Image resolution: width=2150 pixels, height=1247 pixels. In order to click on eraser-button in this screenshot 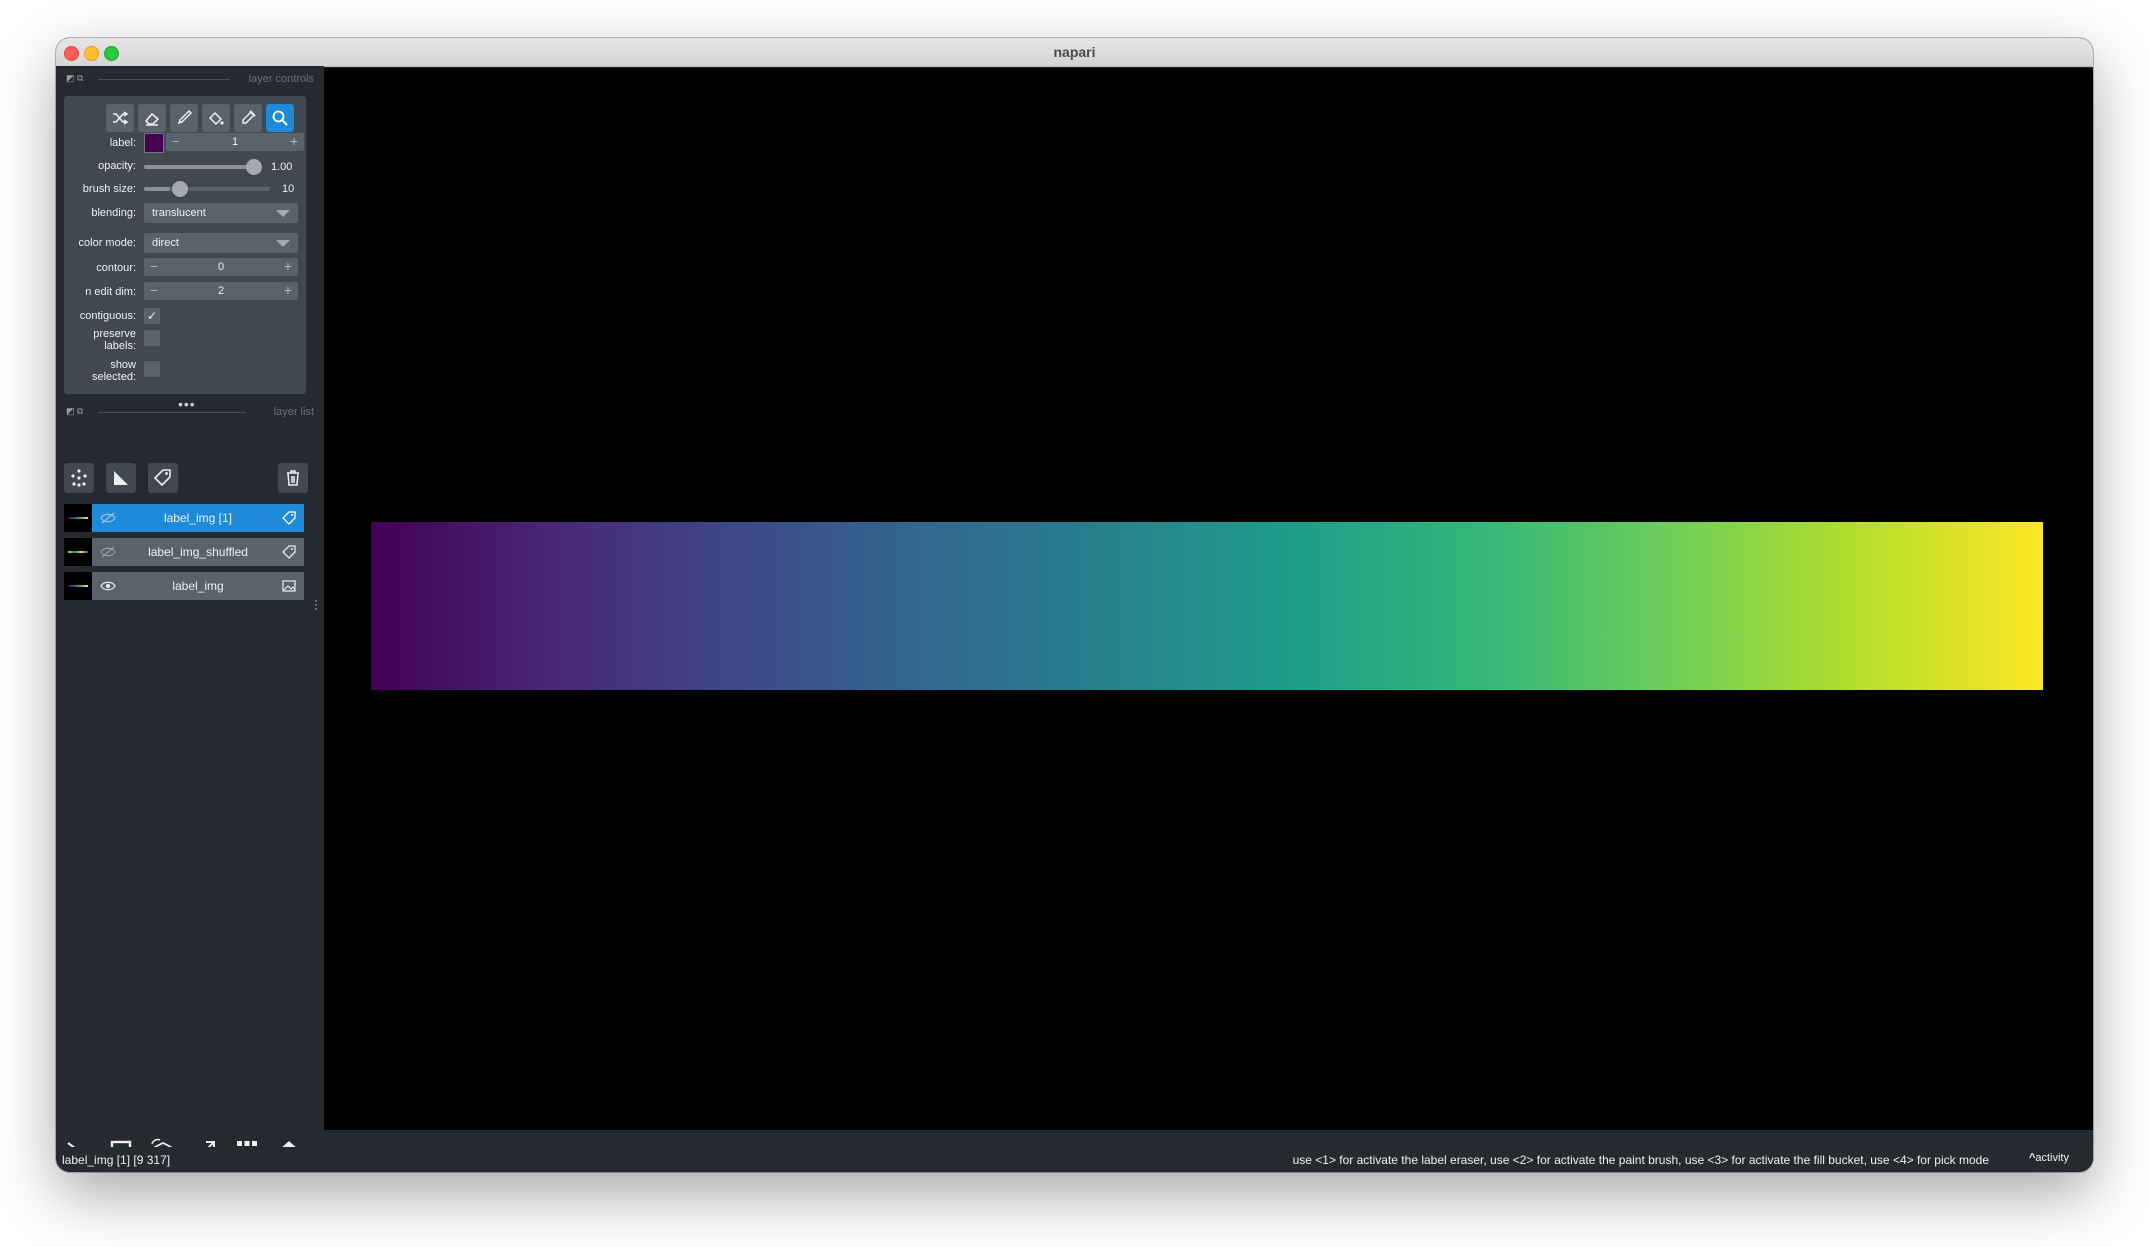, I will do `click(152, 118)`.